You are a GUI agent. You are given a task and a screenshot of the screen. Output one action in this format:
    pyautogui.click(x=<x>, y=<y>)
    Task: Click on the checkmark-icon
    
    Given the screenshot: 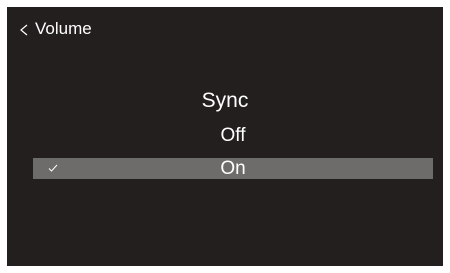 What is the action you would take?
    pyautogui.click(x=53, y=168)
    